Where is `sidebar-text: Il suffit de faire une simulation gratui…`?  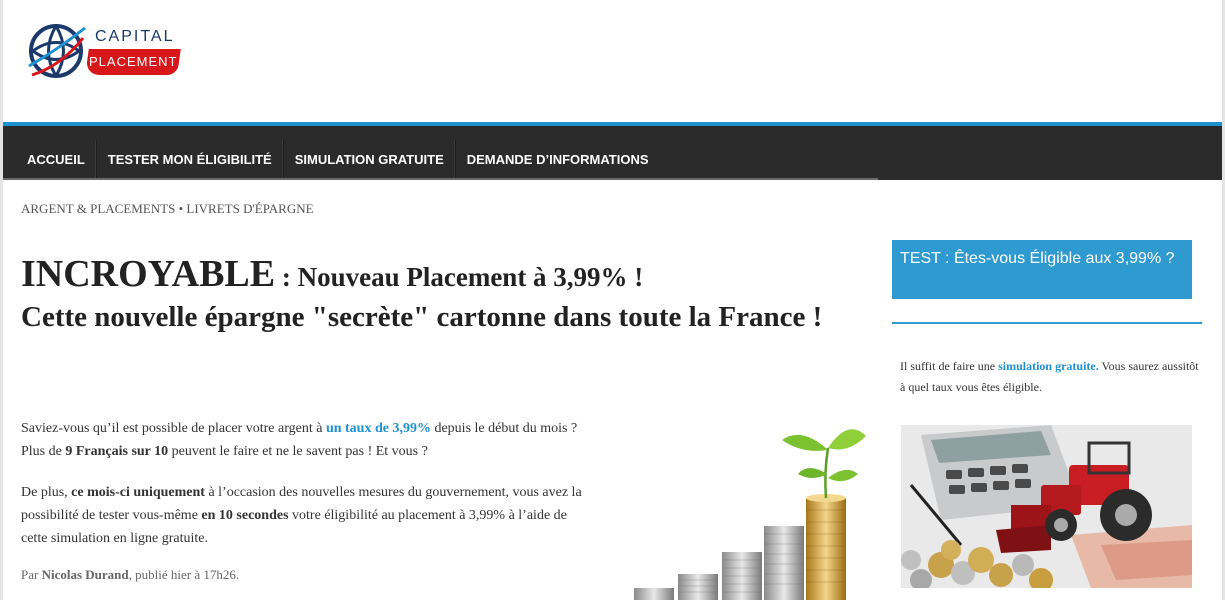
sidebar-text: Il suffit de faire une simulation gratui… is located at coordinates (1049, 376).